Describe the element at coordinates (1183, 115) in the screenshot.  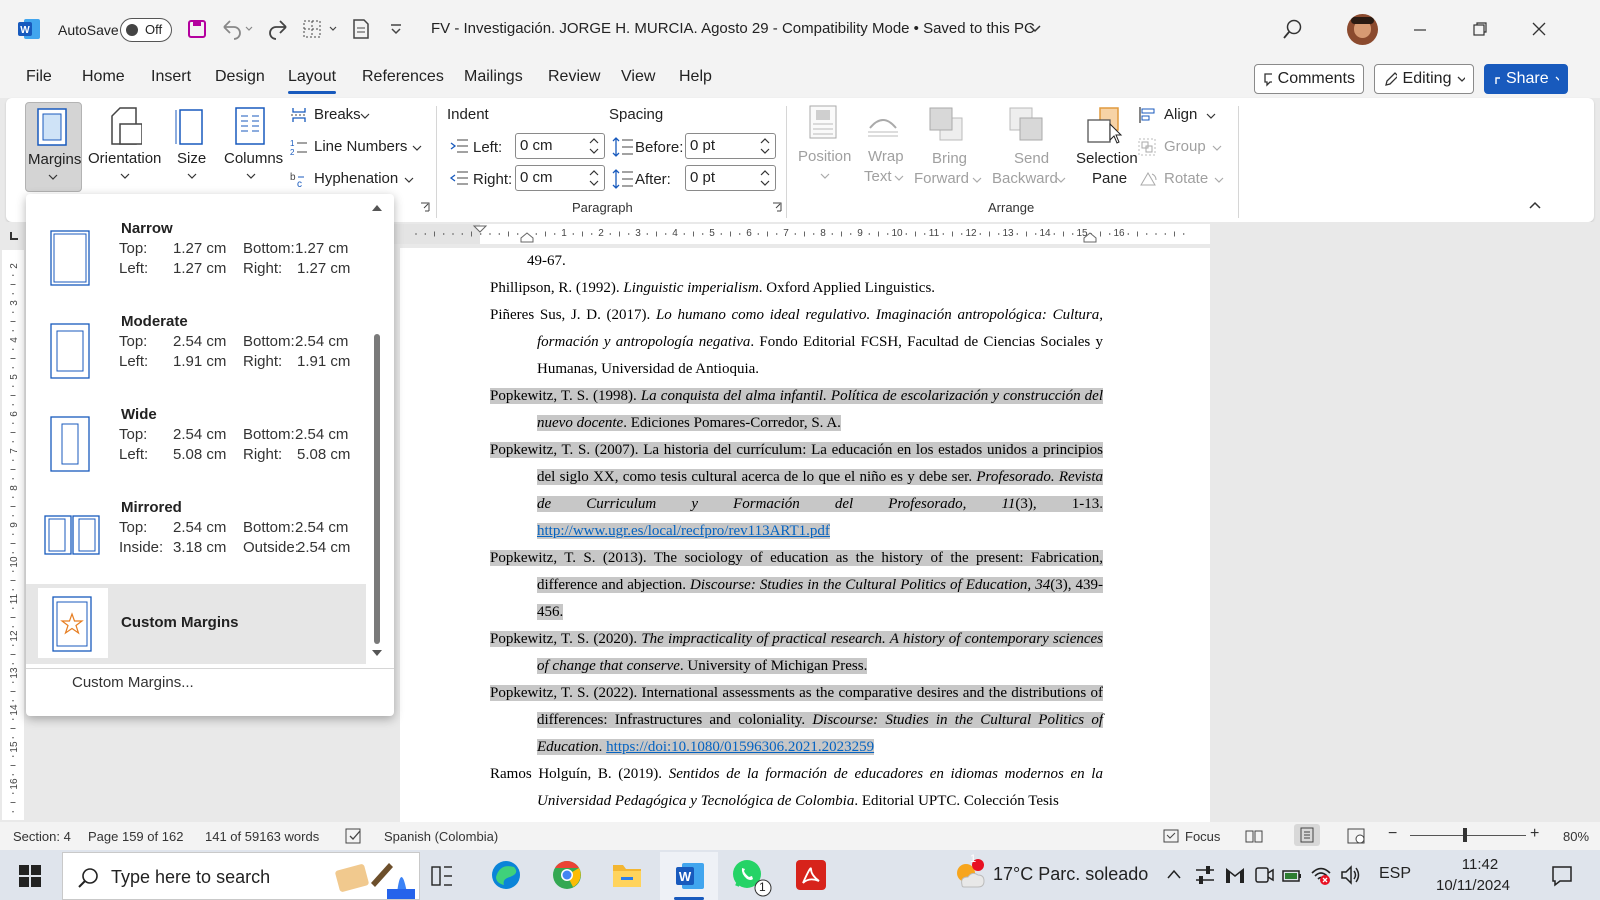
I see `align-button: Align` at that location.